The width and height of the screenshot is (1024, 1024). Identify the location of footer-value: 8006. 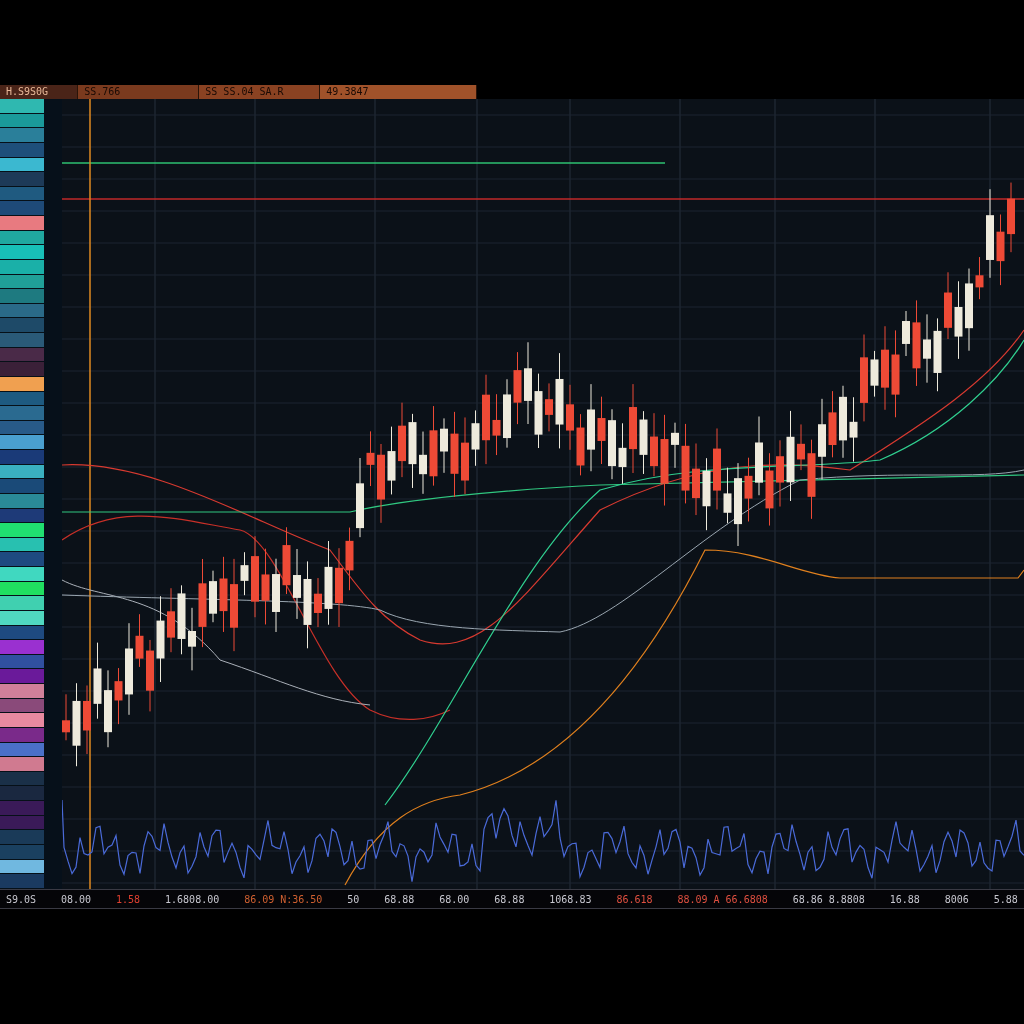
(956, 899).